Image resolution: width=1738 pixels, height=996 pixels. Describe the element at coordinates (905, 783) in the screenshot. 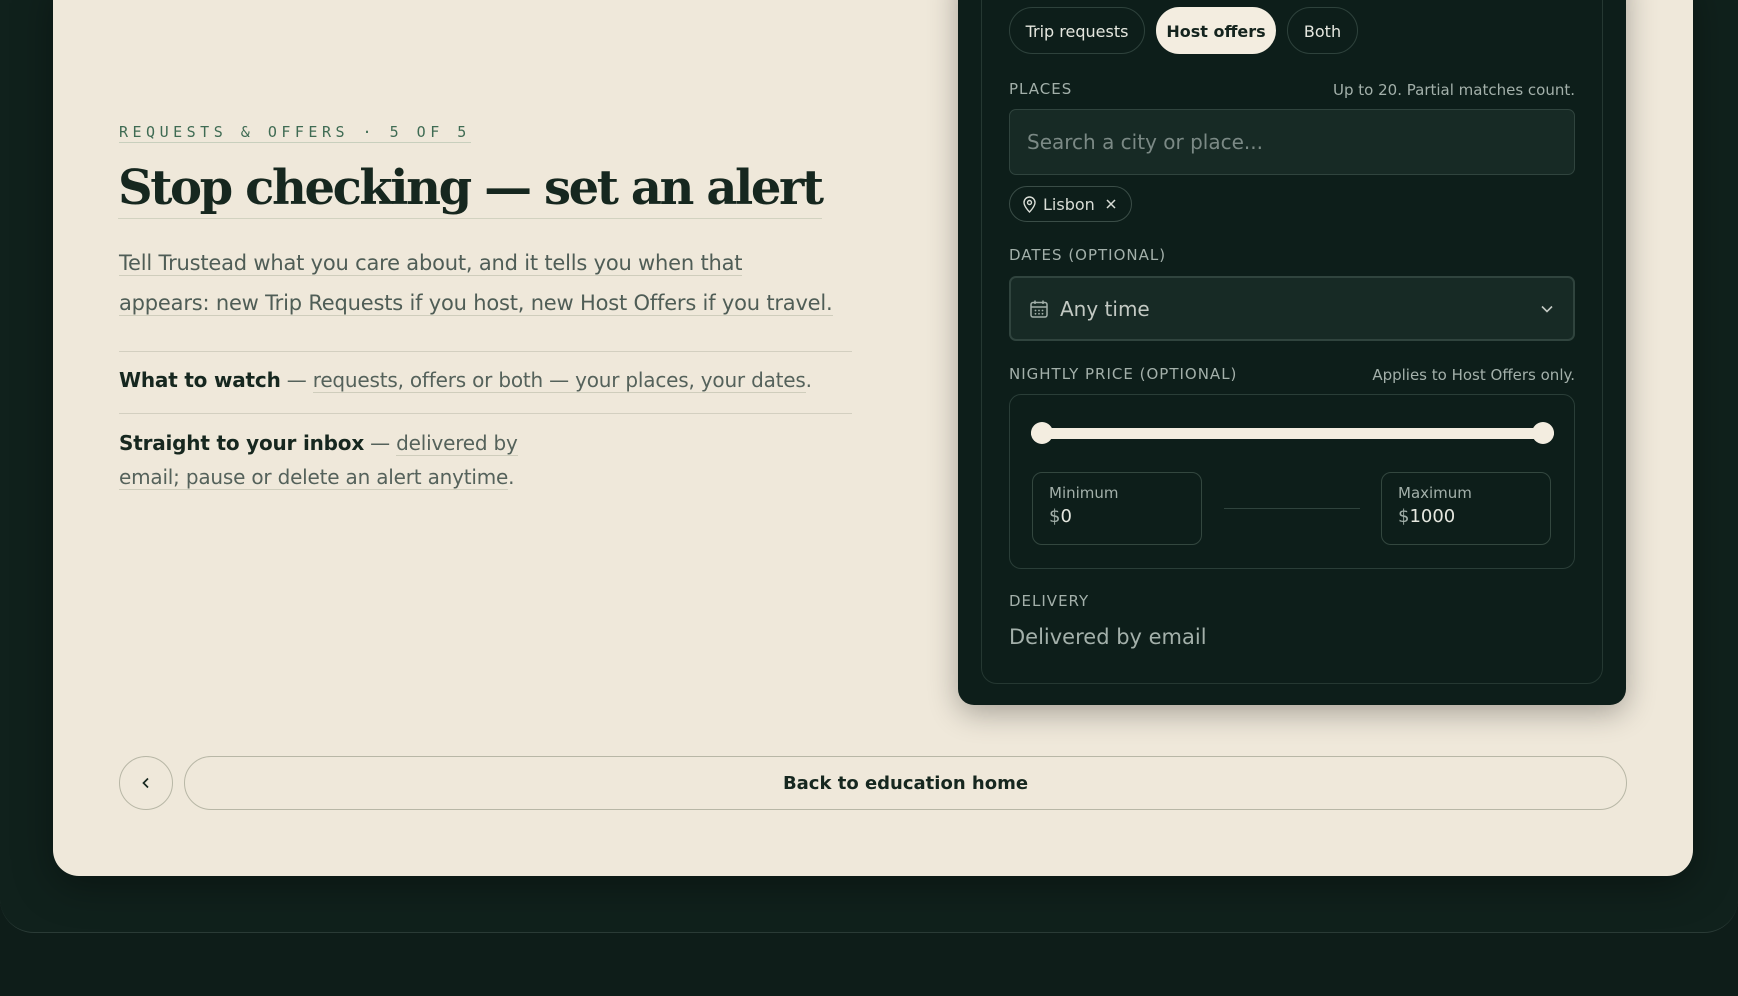

I see `back-to-education-home-button: Back to education home` at that location.